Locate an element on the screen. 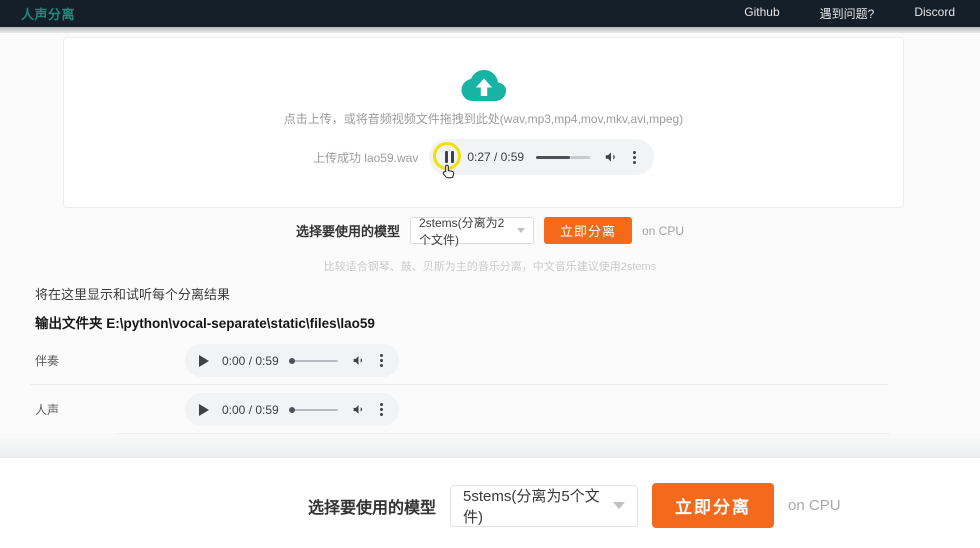  bottom-model-selector-row: 选择要使用的模型 5stems(分离为5个文件) 立即分离 on CPU is located at coordinates (574, 505).